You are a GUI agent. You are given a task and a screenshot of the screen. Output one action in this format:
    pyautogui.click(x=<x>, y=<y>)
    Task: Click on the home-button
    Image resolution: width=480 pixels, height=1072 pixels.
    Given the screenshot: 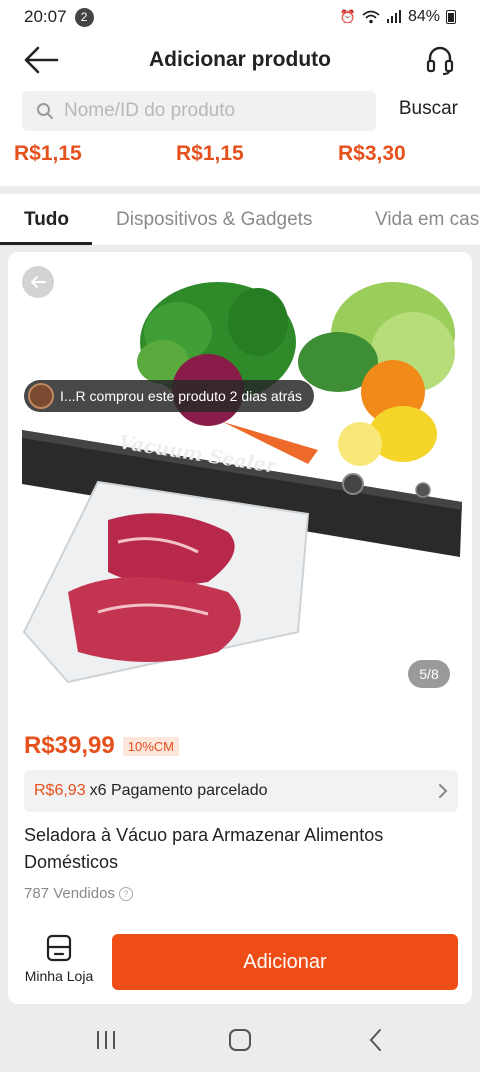 What is the action you would take?
    pyautogui.click(x=240, y=1040)
    